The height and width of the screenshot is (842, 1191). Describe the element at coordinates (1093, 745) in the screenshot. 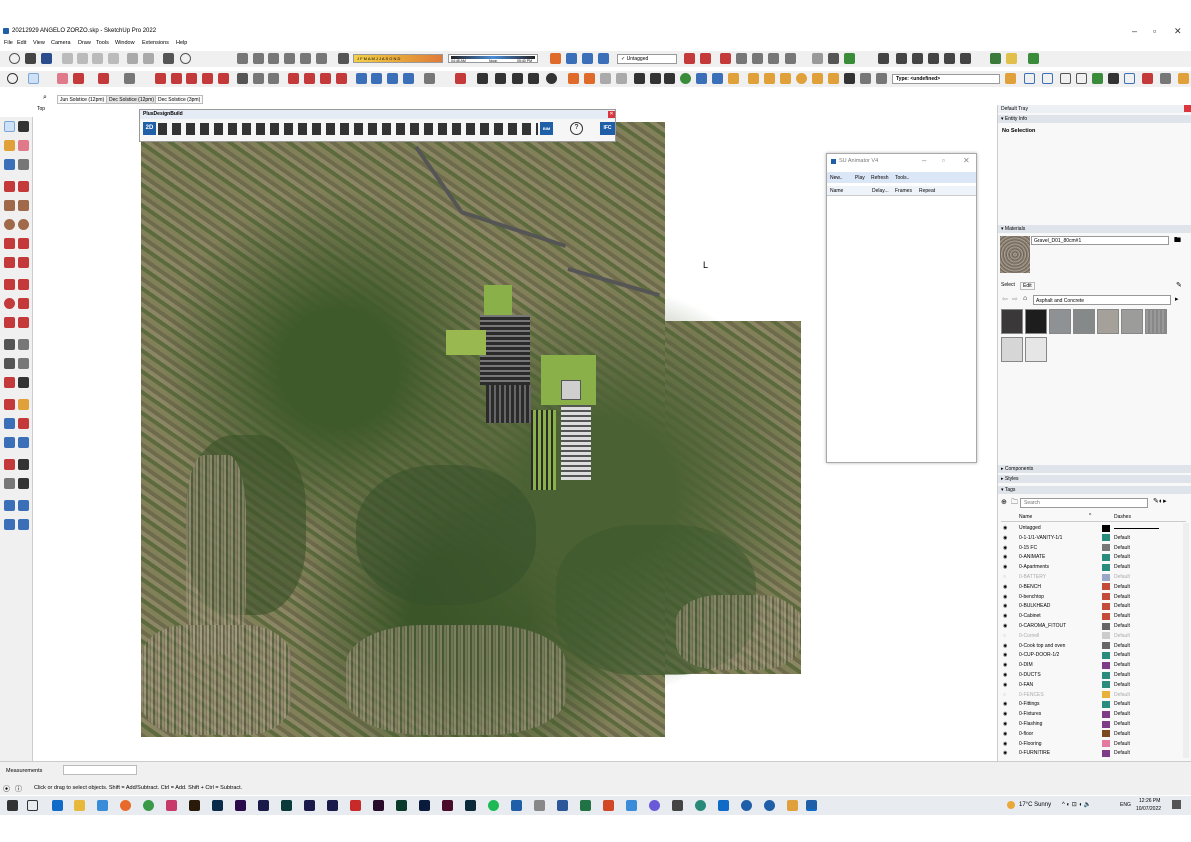

I see `tag-row: ◉ 0-Flooring Default` at that location.